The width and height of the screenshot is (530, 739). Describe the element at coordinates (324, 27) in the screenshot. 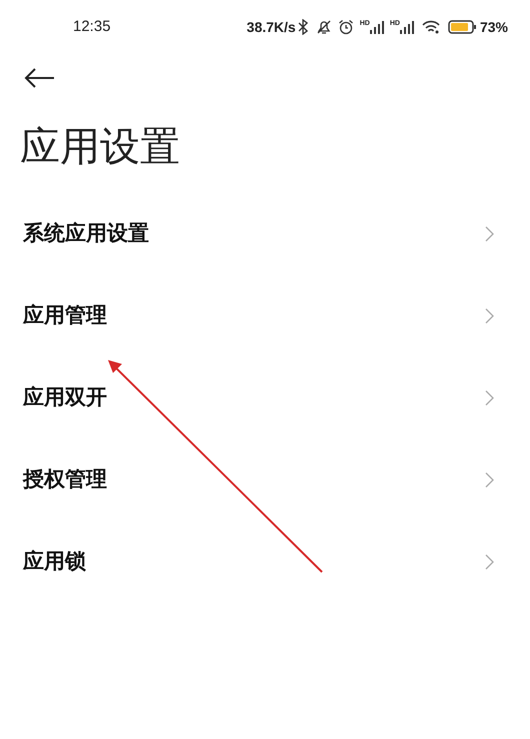

I see `muted-bell-icon` at that location.